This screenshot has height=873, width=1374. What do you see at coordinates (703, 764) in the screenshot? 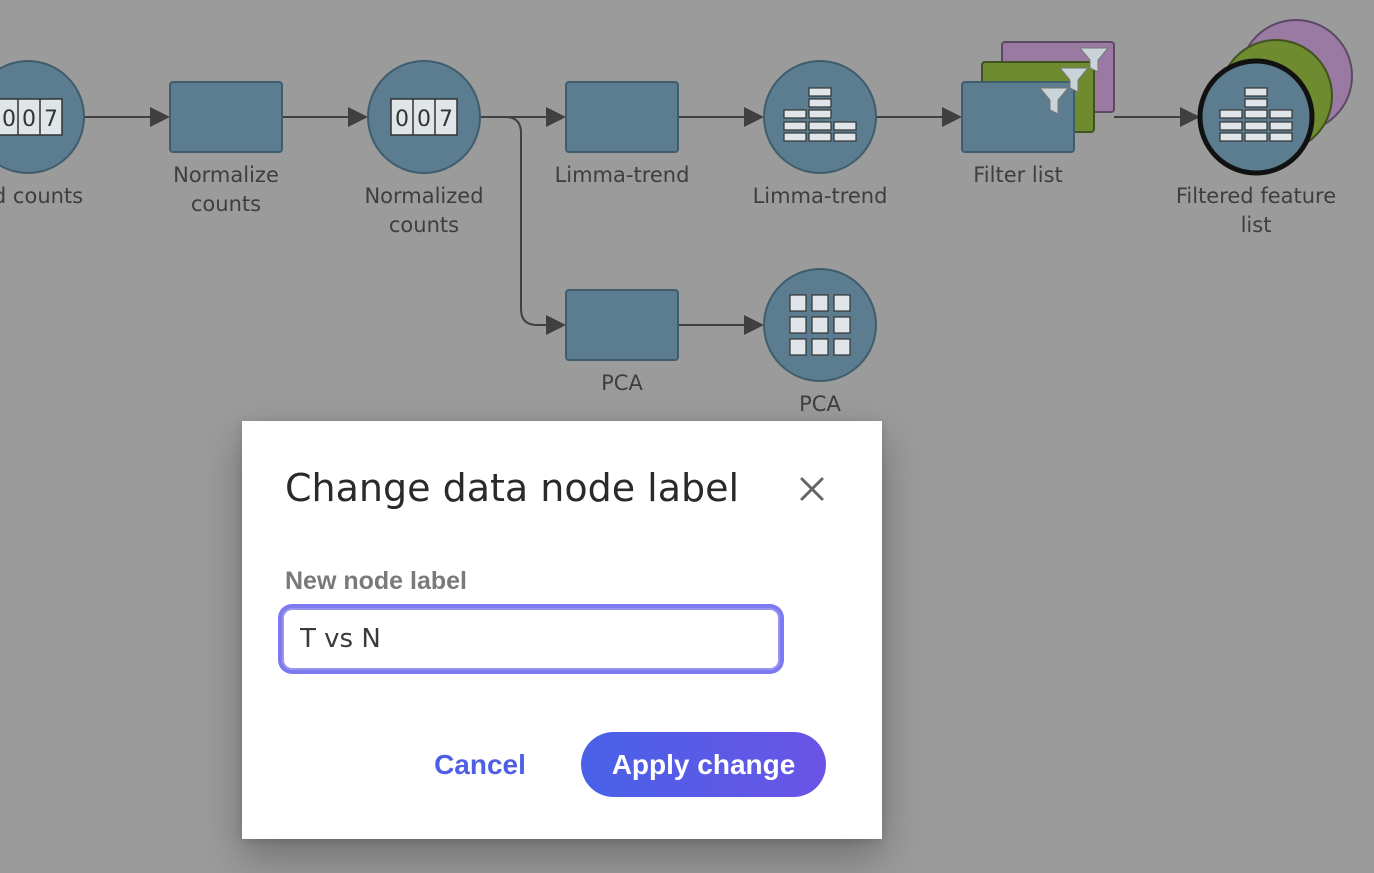
I see `apply-change-button: Apply change` at bounding box center [703, 764].